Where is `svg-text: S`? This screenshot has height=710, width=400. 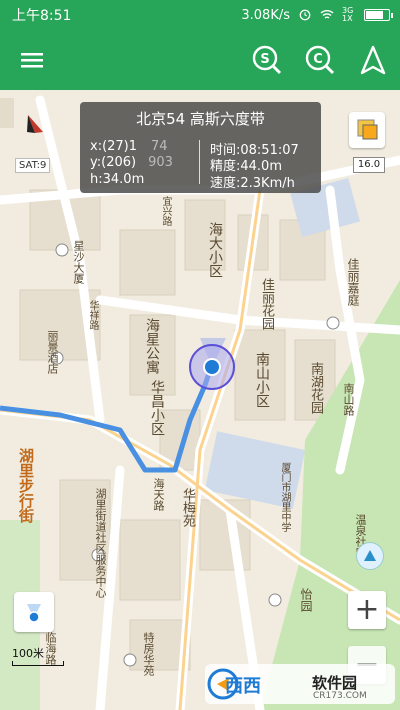
svg-text: S is located at coordinates (264, 59).